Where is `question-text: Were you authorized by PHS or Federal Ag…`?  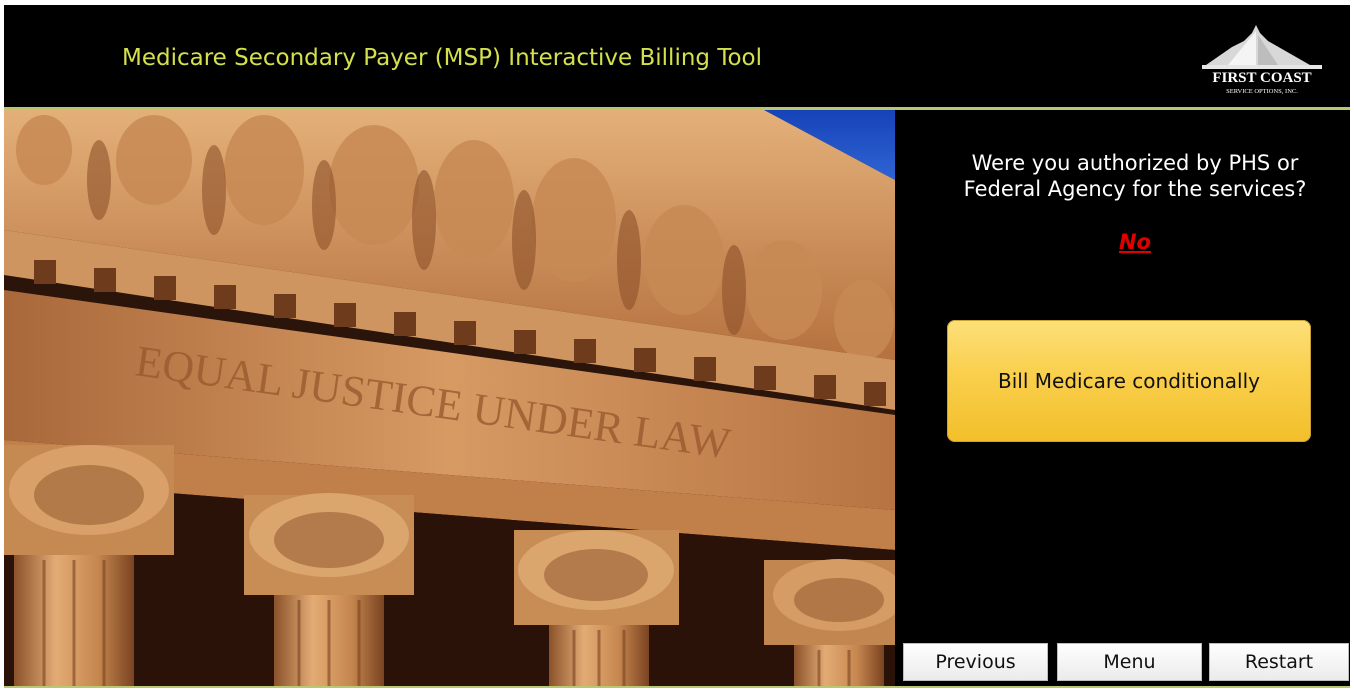 question-text: Were you authorized by PHS or Federal Ag… is located at coordinates (1135, 176).